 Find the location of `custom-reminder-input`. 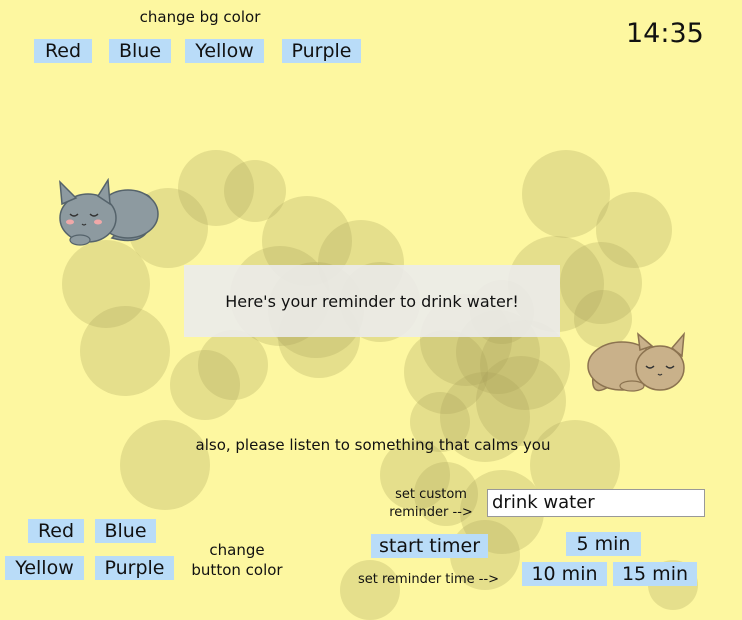

custom-reminder-input is located at coordinates (596, 503).